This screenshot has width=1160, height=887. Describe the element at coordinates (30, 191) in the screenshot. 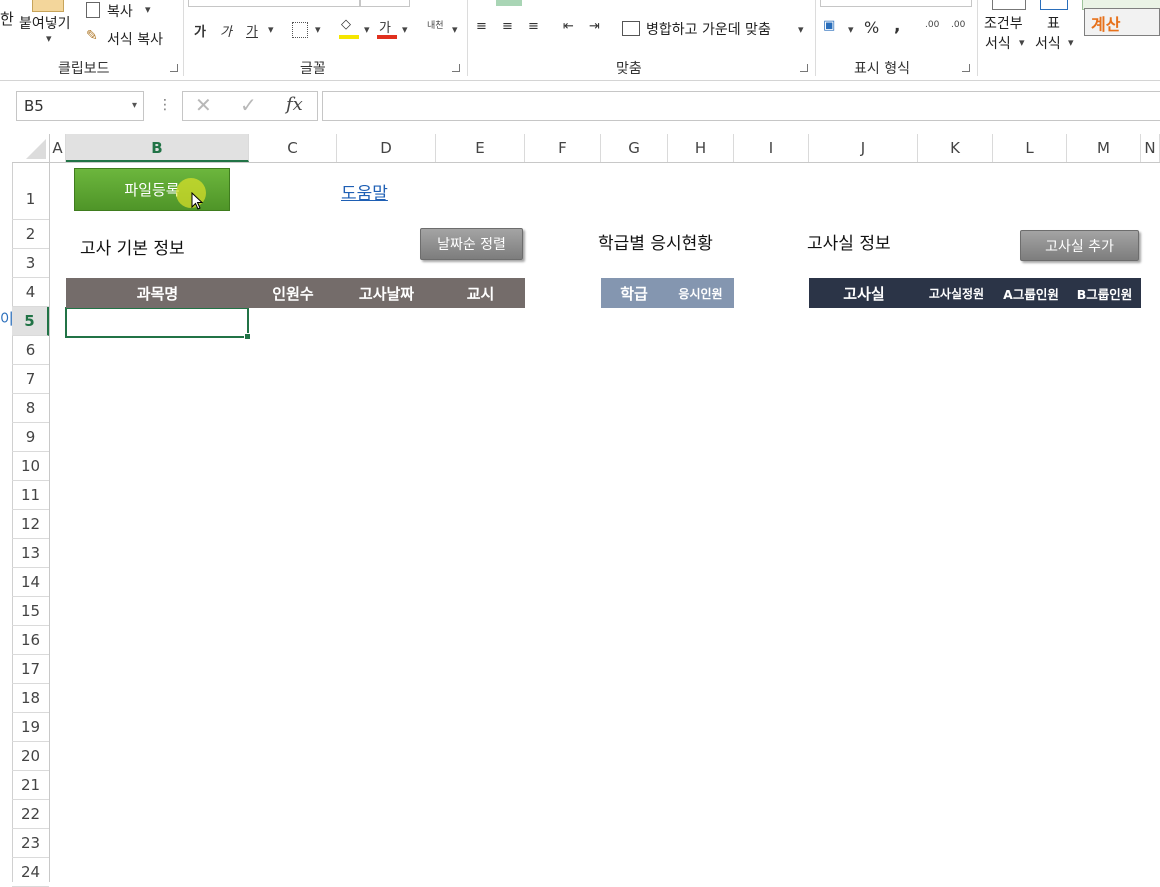

I see `row-header-1: 1` at that location.